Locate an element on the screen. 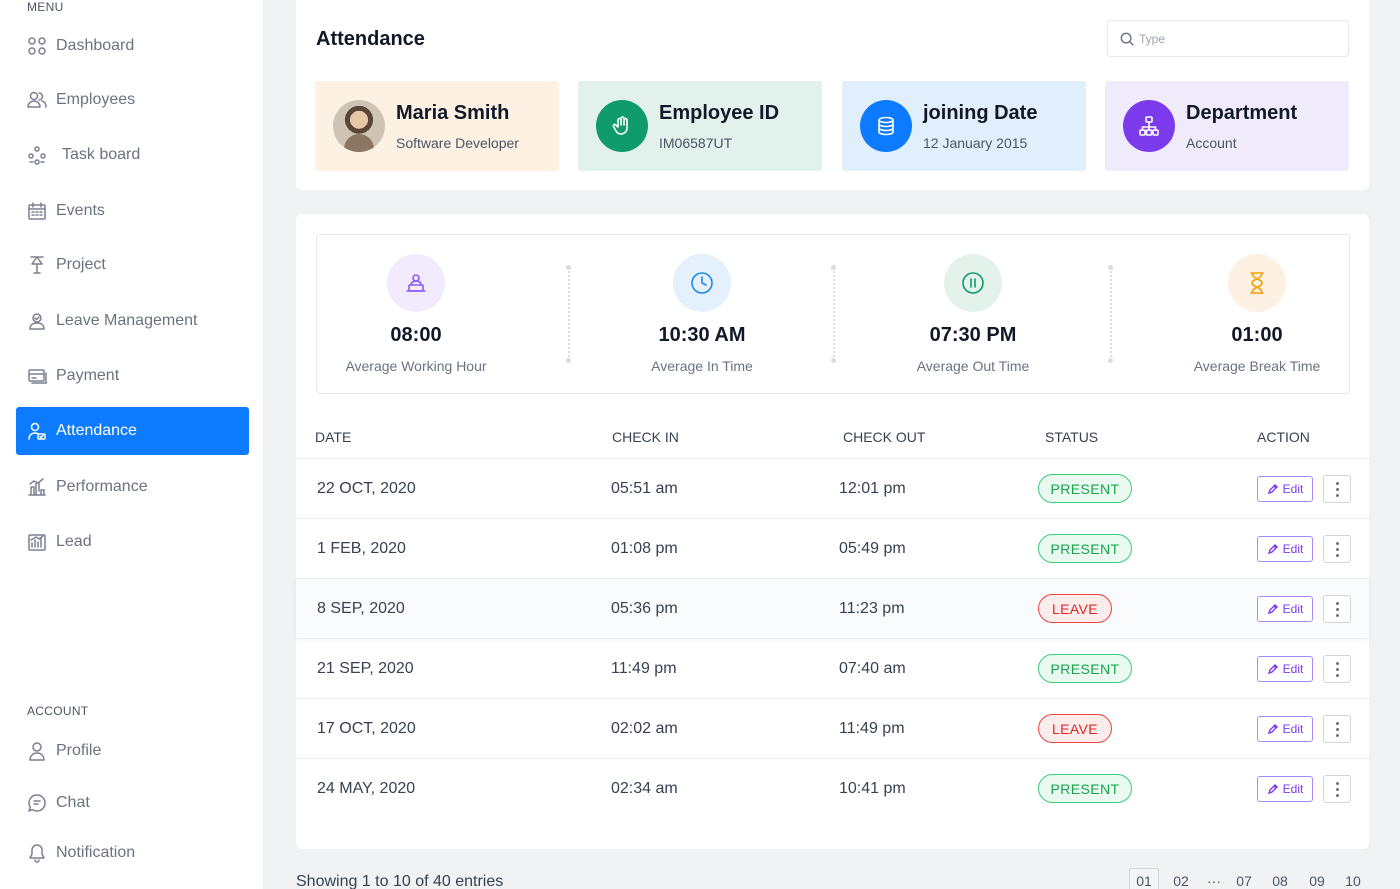 The width and height of the screenshot is (1400, 889). database-icon is located at coordinates (886, 126).